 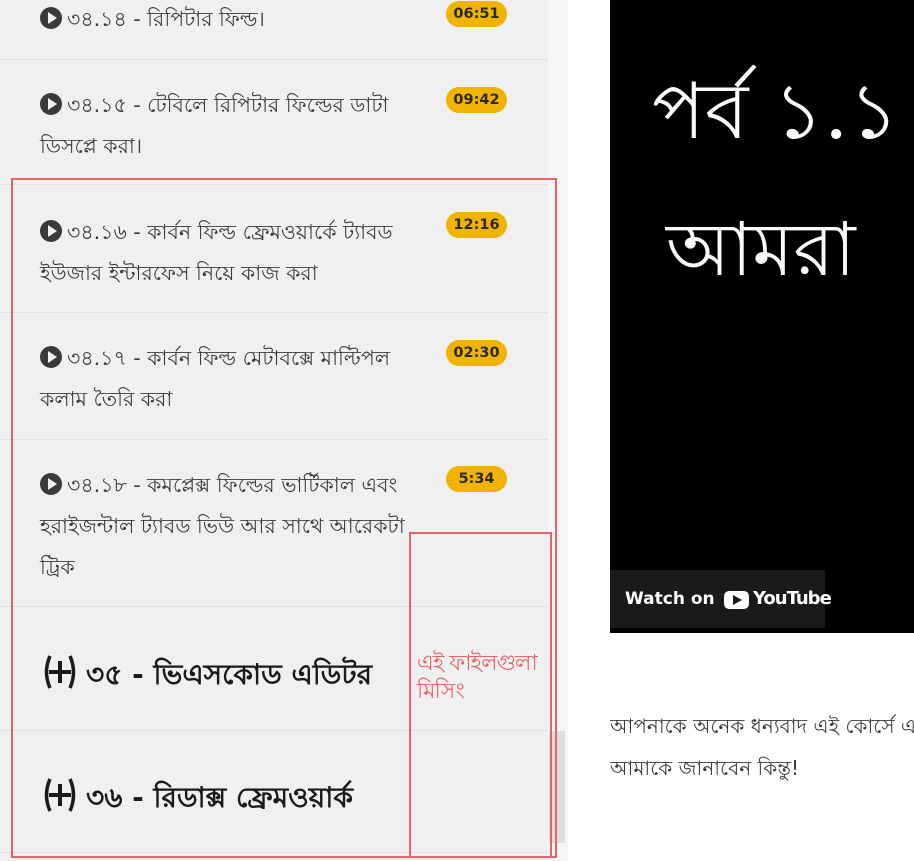 I want to click on duration-badge: 06:51, so click(x=476, y=14).